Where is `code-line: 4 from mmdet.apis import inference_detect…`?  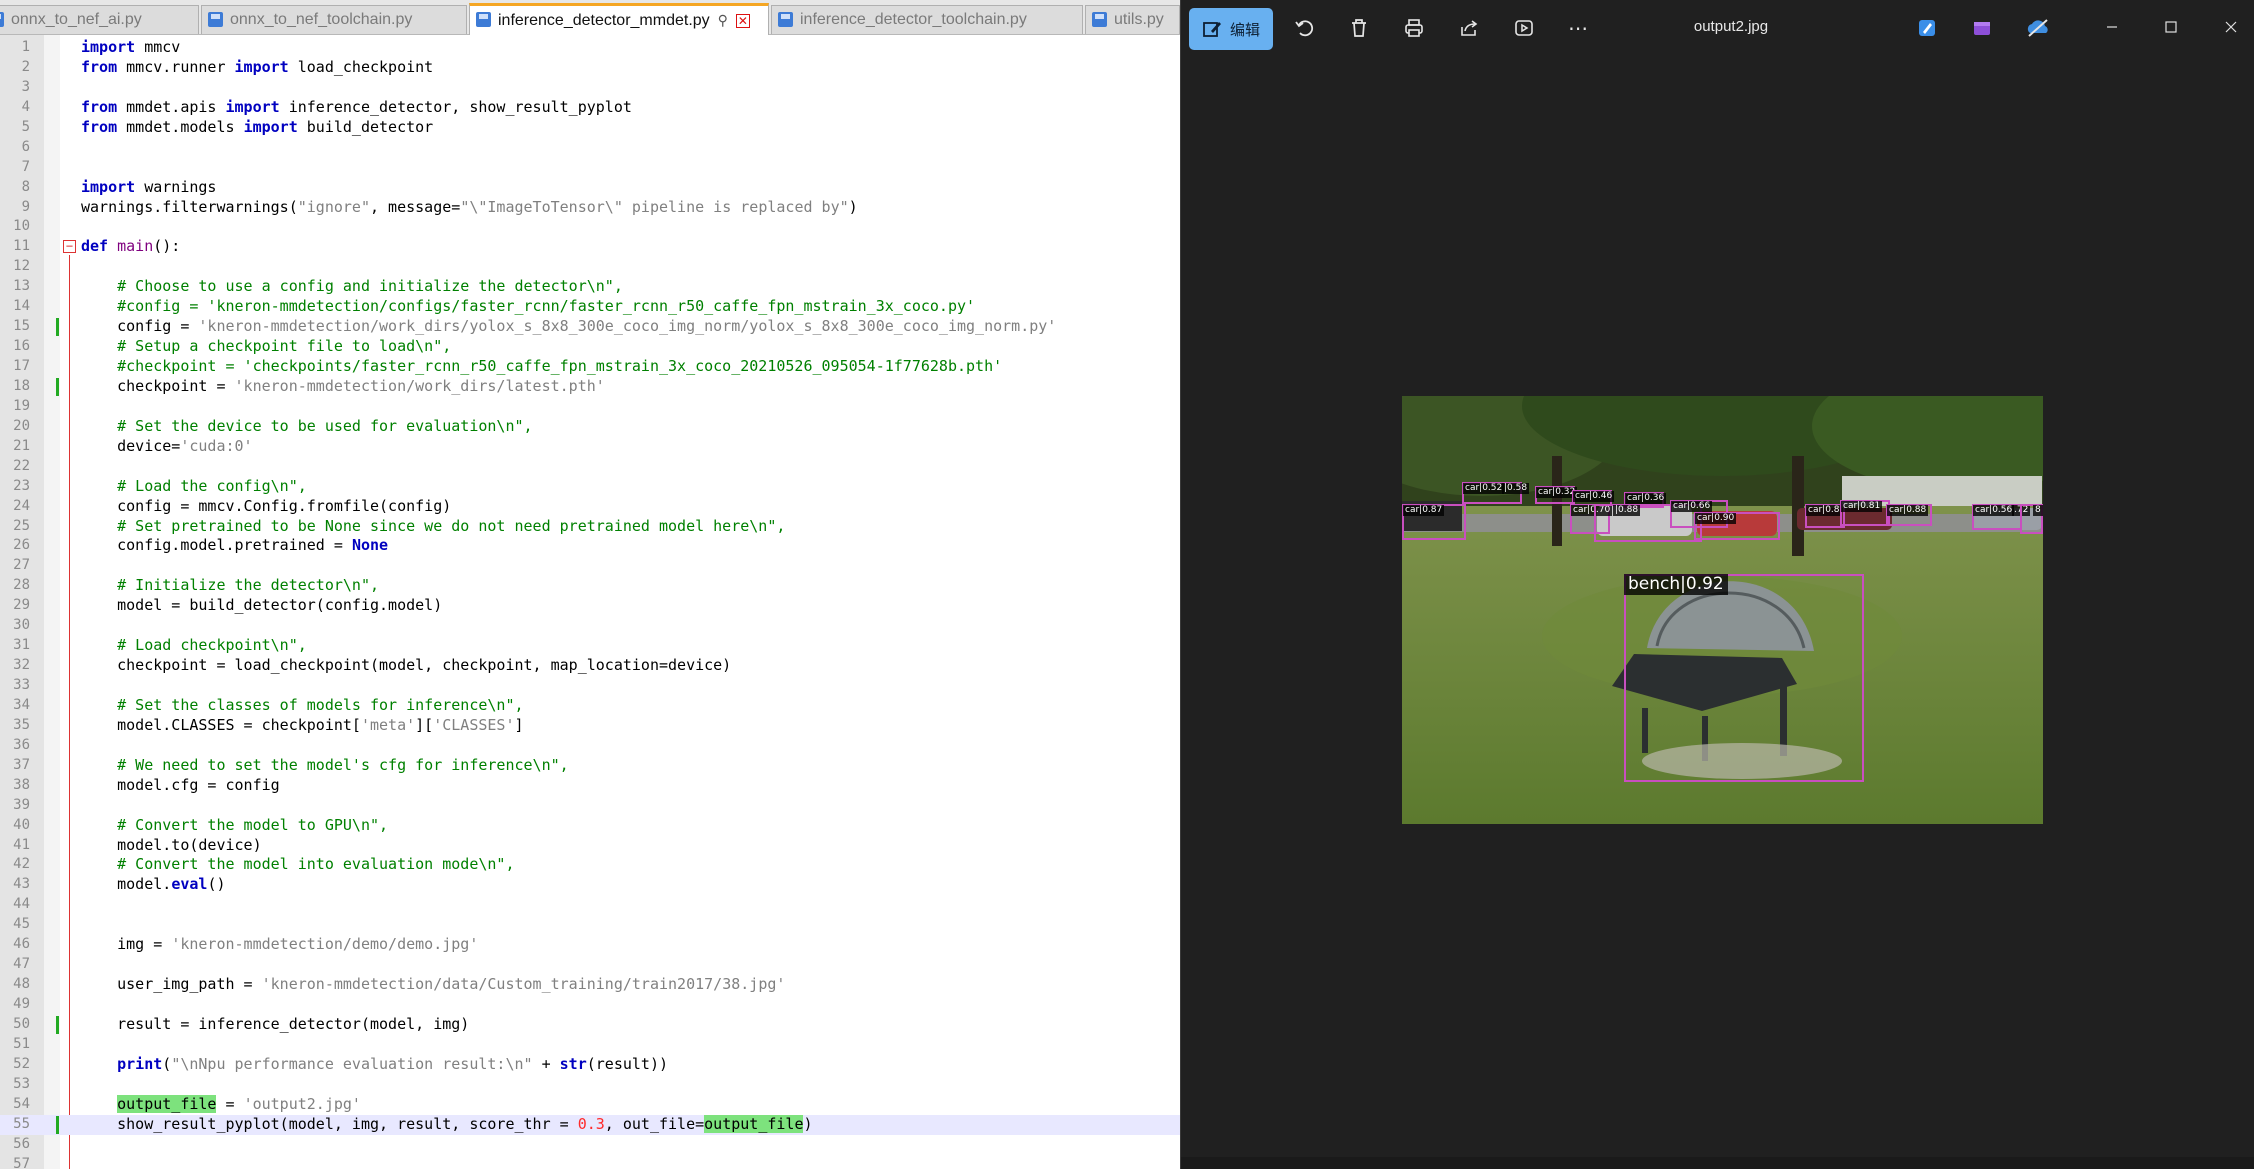 code-line: 4 from mmdet.apis import inference_detect… is located at coordinates (326, 106).